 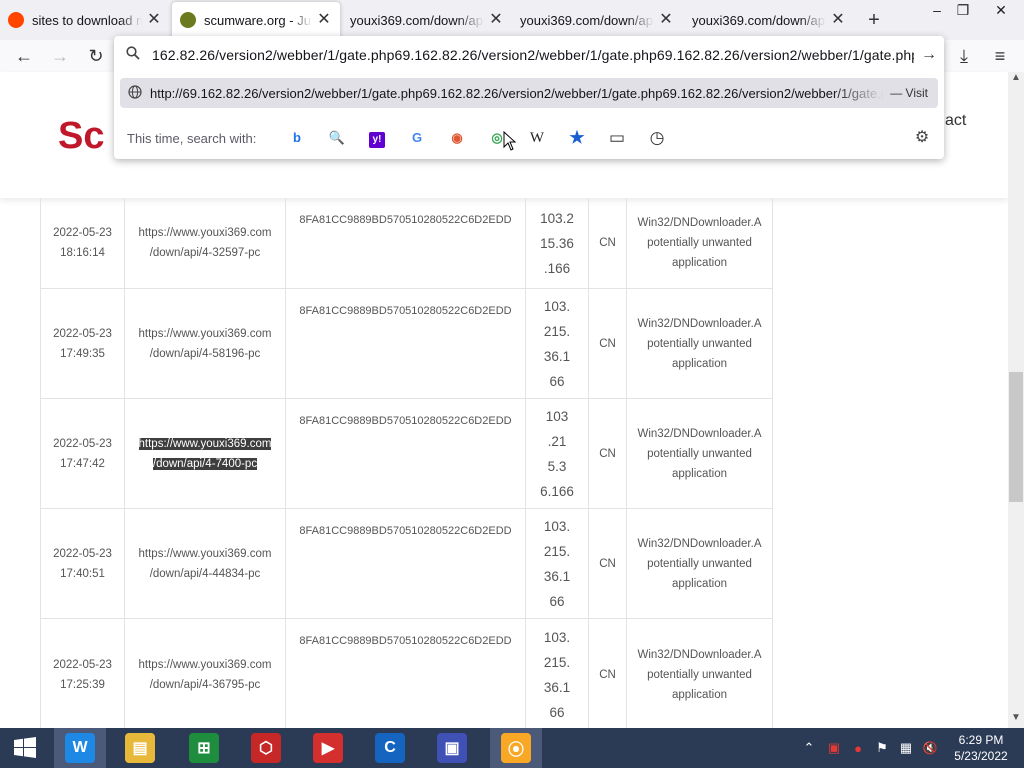 What do you see at coordinates (452, 748) in the screenshot?
I see `photo-app-taskbar-button: ▣` at bounding box center [452, 748].